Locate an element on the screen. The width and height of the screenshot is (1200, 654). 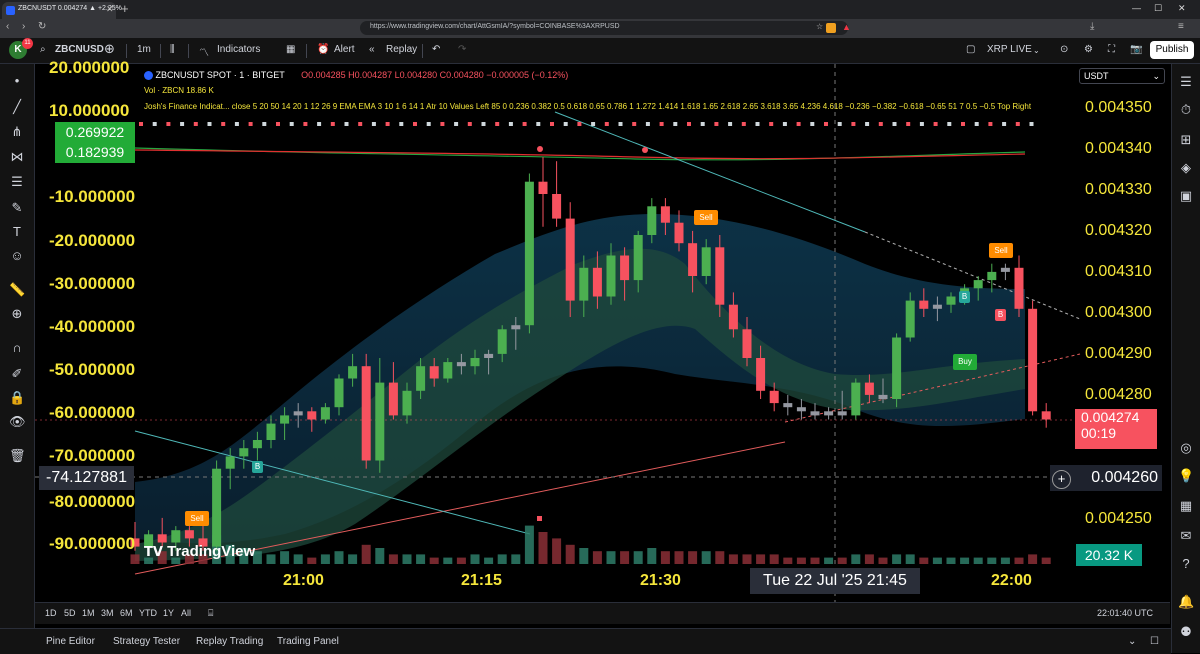
tab-replay-trading: Replay Trading is located at coordinates (229, 641).